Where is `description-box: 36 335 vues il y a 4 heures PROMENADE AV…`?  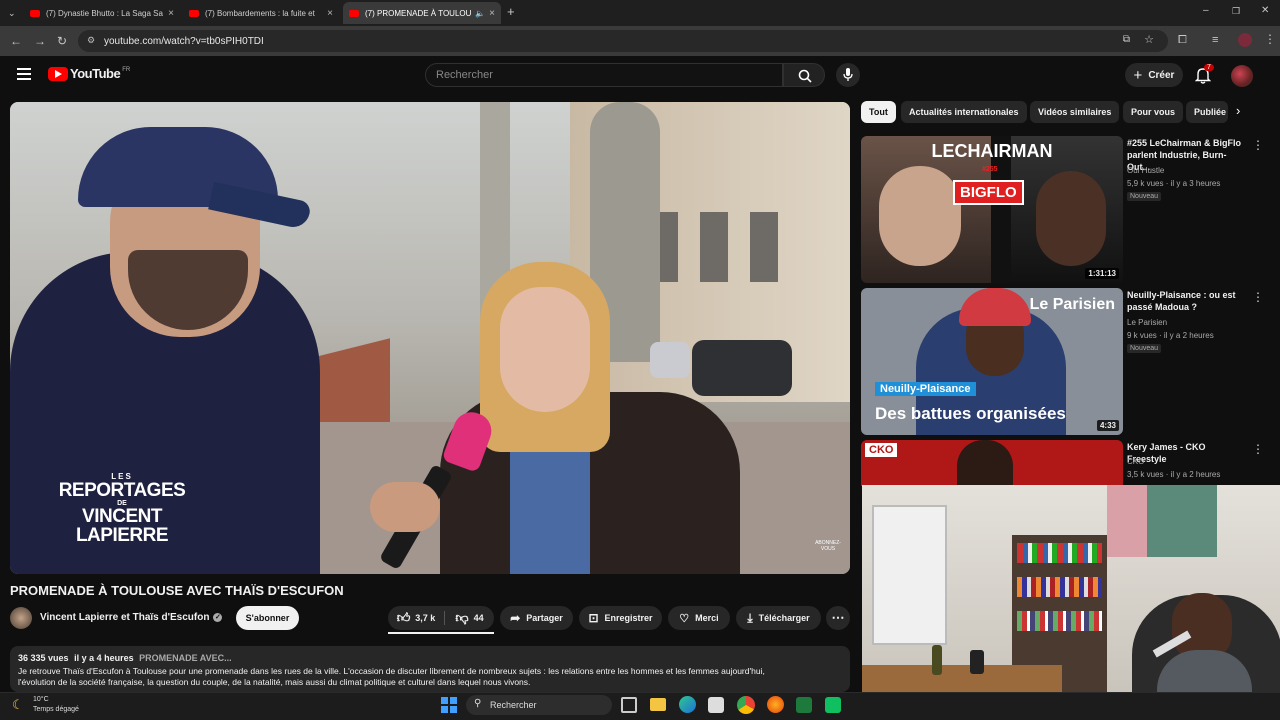
description-box: 36 335 vues il y a 4 heures PROMENADE AV… is located at coordinates (430, 669).